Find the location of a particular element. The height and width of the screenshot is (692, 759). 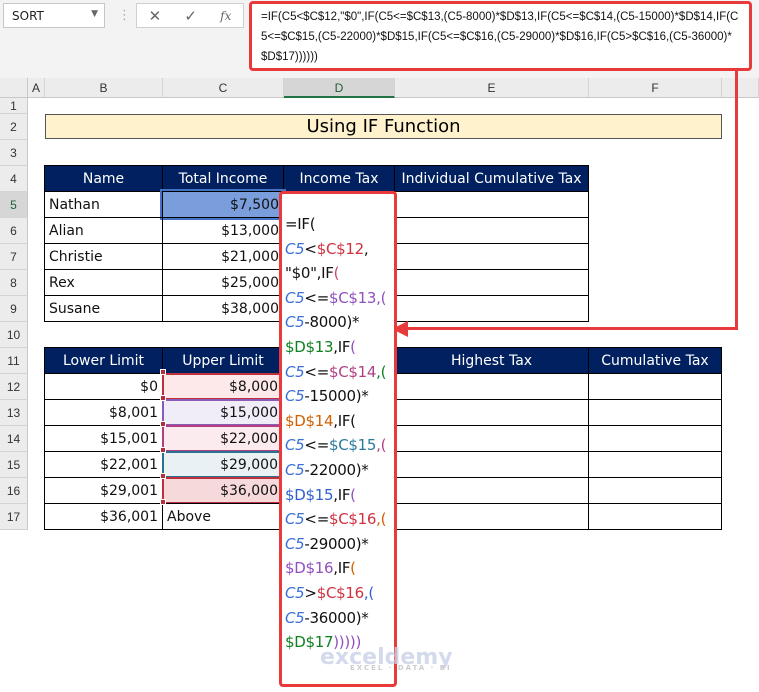

table2-header: Highest Tax is located at coordinates (491, 360).